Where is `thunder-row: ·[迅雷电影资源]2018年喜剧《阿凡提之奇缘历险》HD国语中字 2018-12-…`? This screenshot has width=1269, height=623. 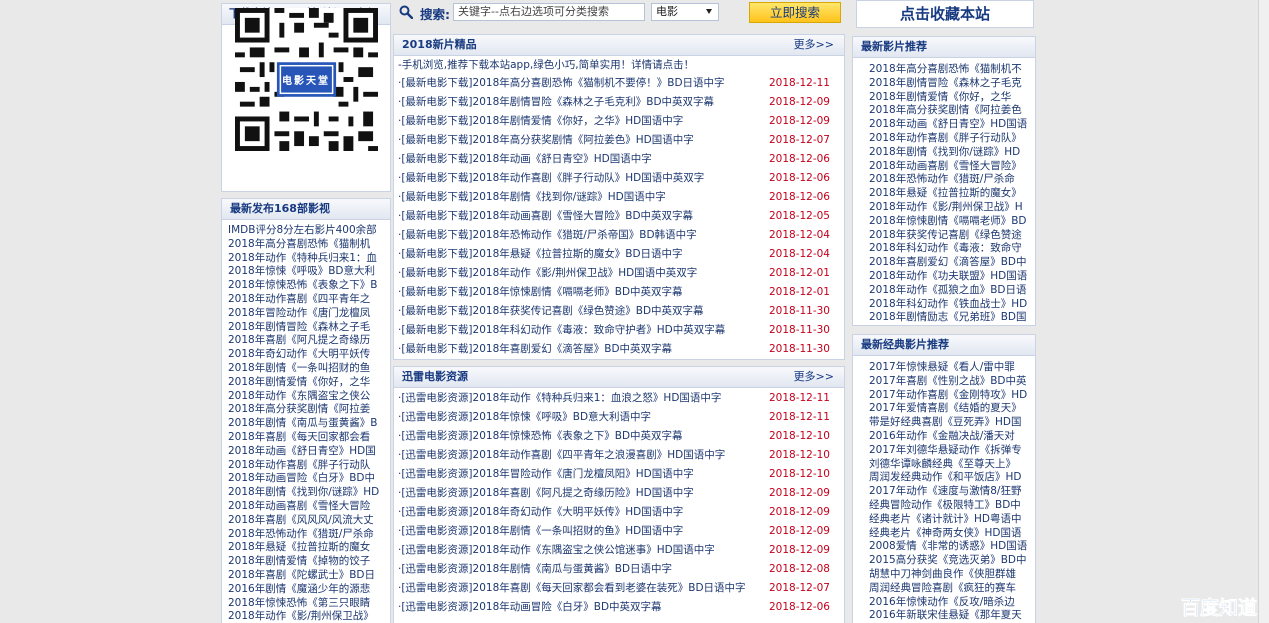 thunder-row: ·[迅雷电影资源]2018年喜剧《阿凡提之奇缘历险》HD国语中字 2018-12-… is located at coordinates (619, 493).